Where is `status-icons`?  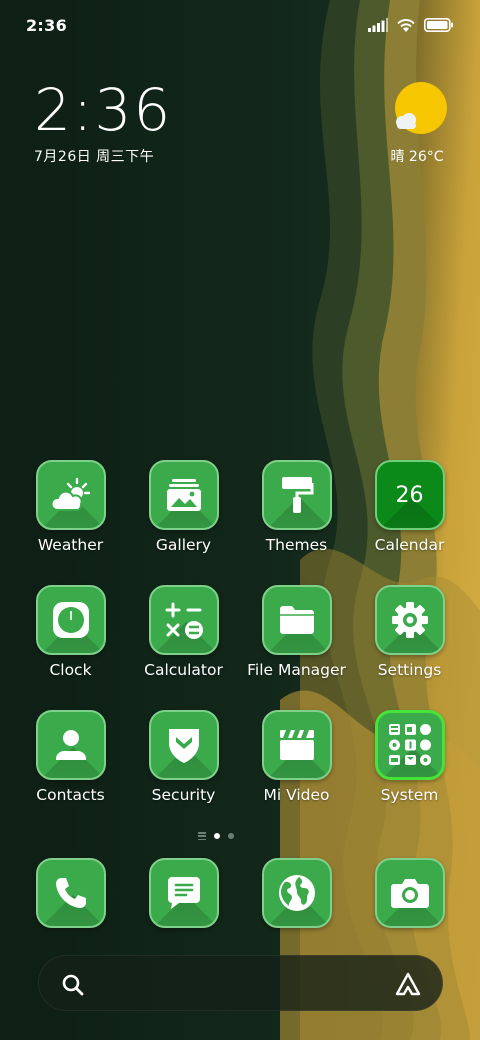
status-icons is located at coordinates (411, 25).